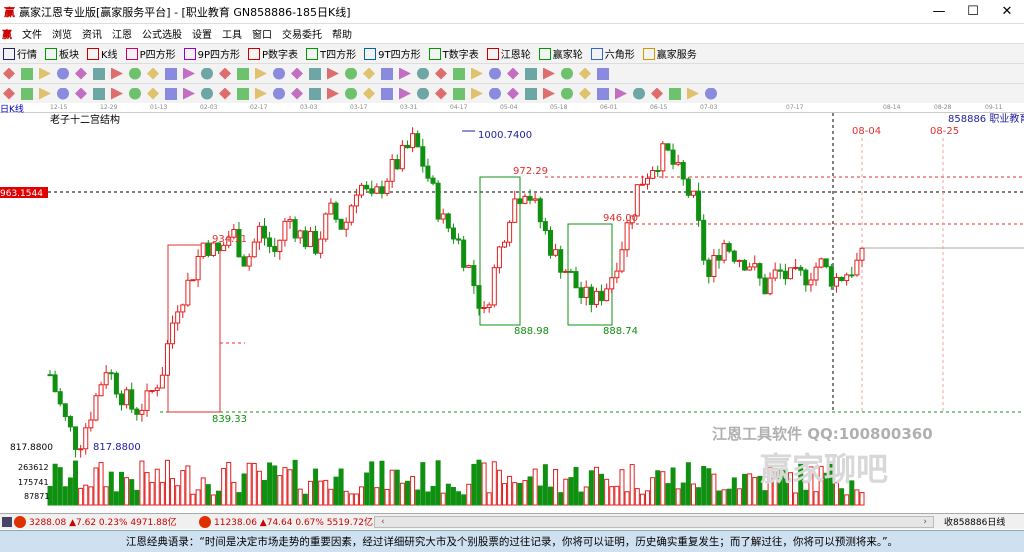 The width and height of the screenshot is (1024, 552). What do you see at coordinates (162, 33) in the screenshot?
I see `menu-formula: 公式选股` at bounding box center [162, 33].